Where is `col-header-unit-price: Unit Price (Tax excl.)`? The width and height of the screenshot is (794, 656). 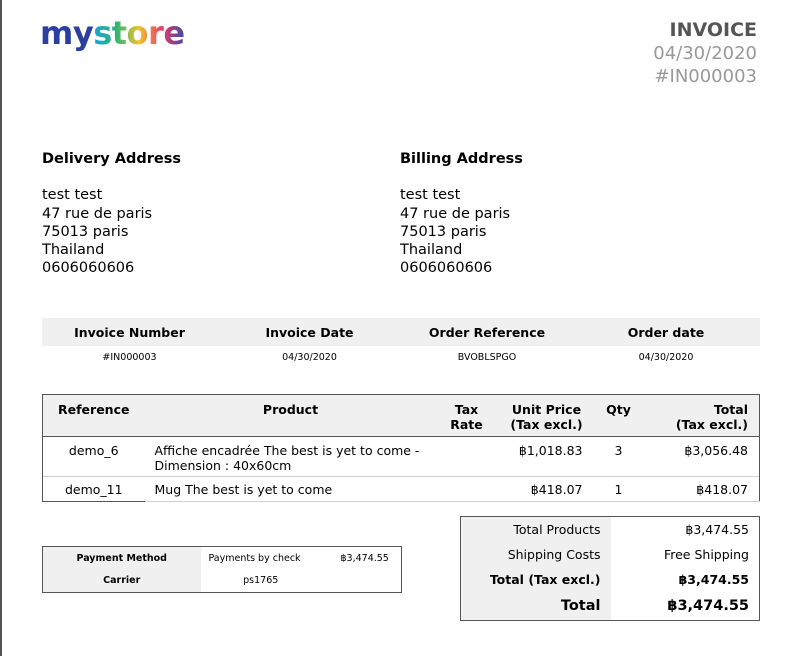 col-header-unit-price: Unit Price (Tax excl.) is located at coordinates (546, 415).